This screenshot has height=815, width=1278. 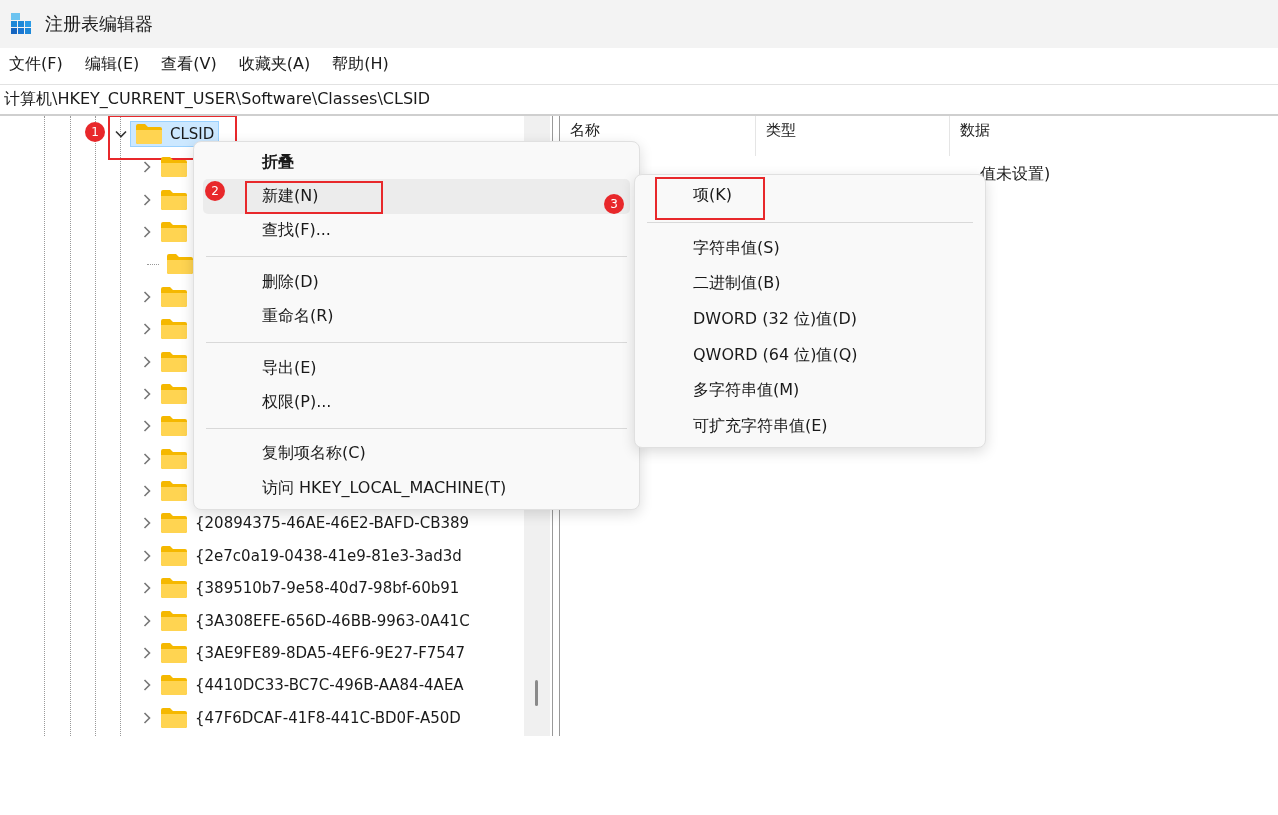 I want to click on menu-item: 可扩充字符串值(E), so click(x=810, y=426).